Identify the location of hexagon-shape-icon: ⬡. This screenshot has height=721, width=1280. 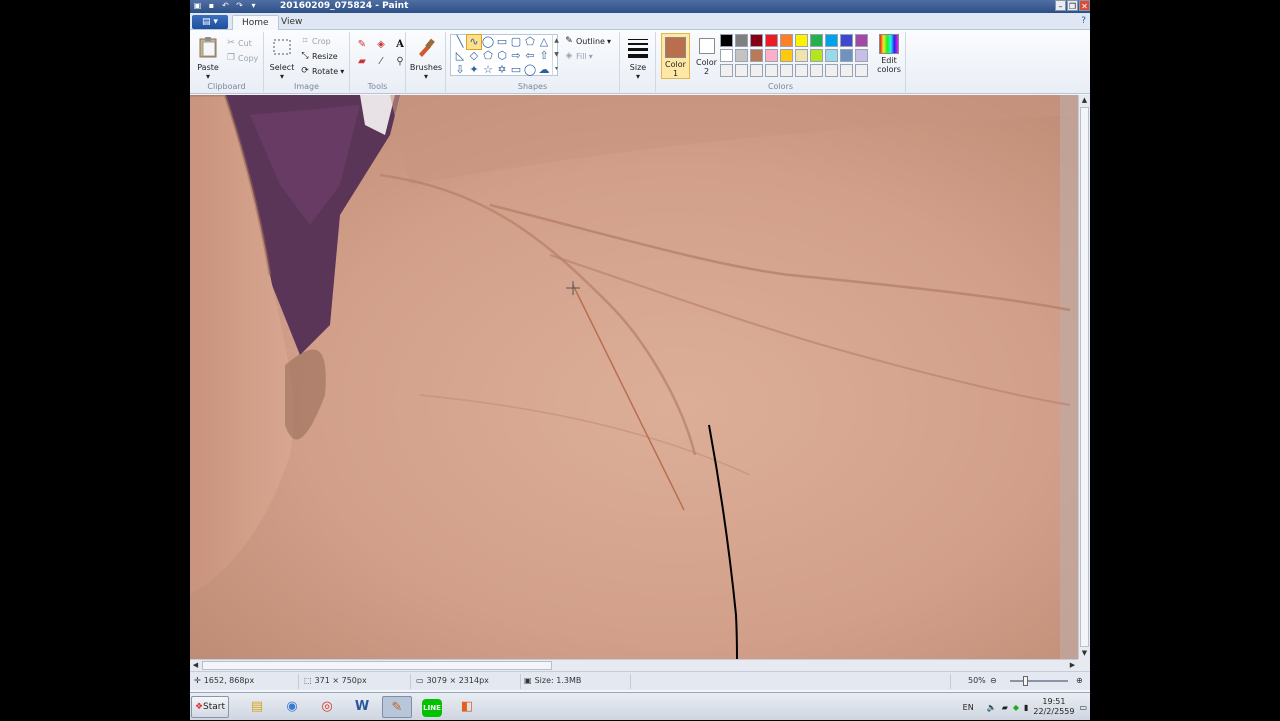
(502, 56).